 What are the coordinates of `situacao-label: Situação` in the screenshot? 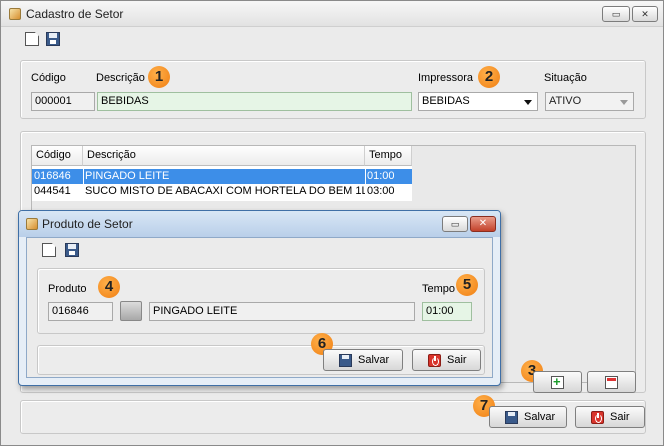 It's located at (565, 78).